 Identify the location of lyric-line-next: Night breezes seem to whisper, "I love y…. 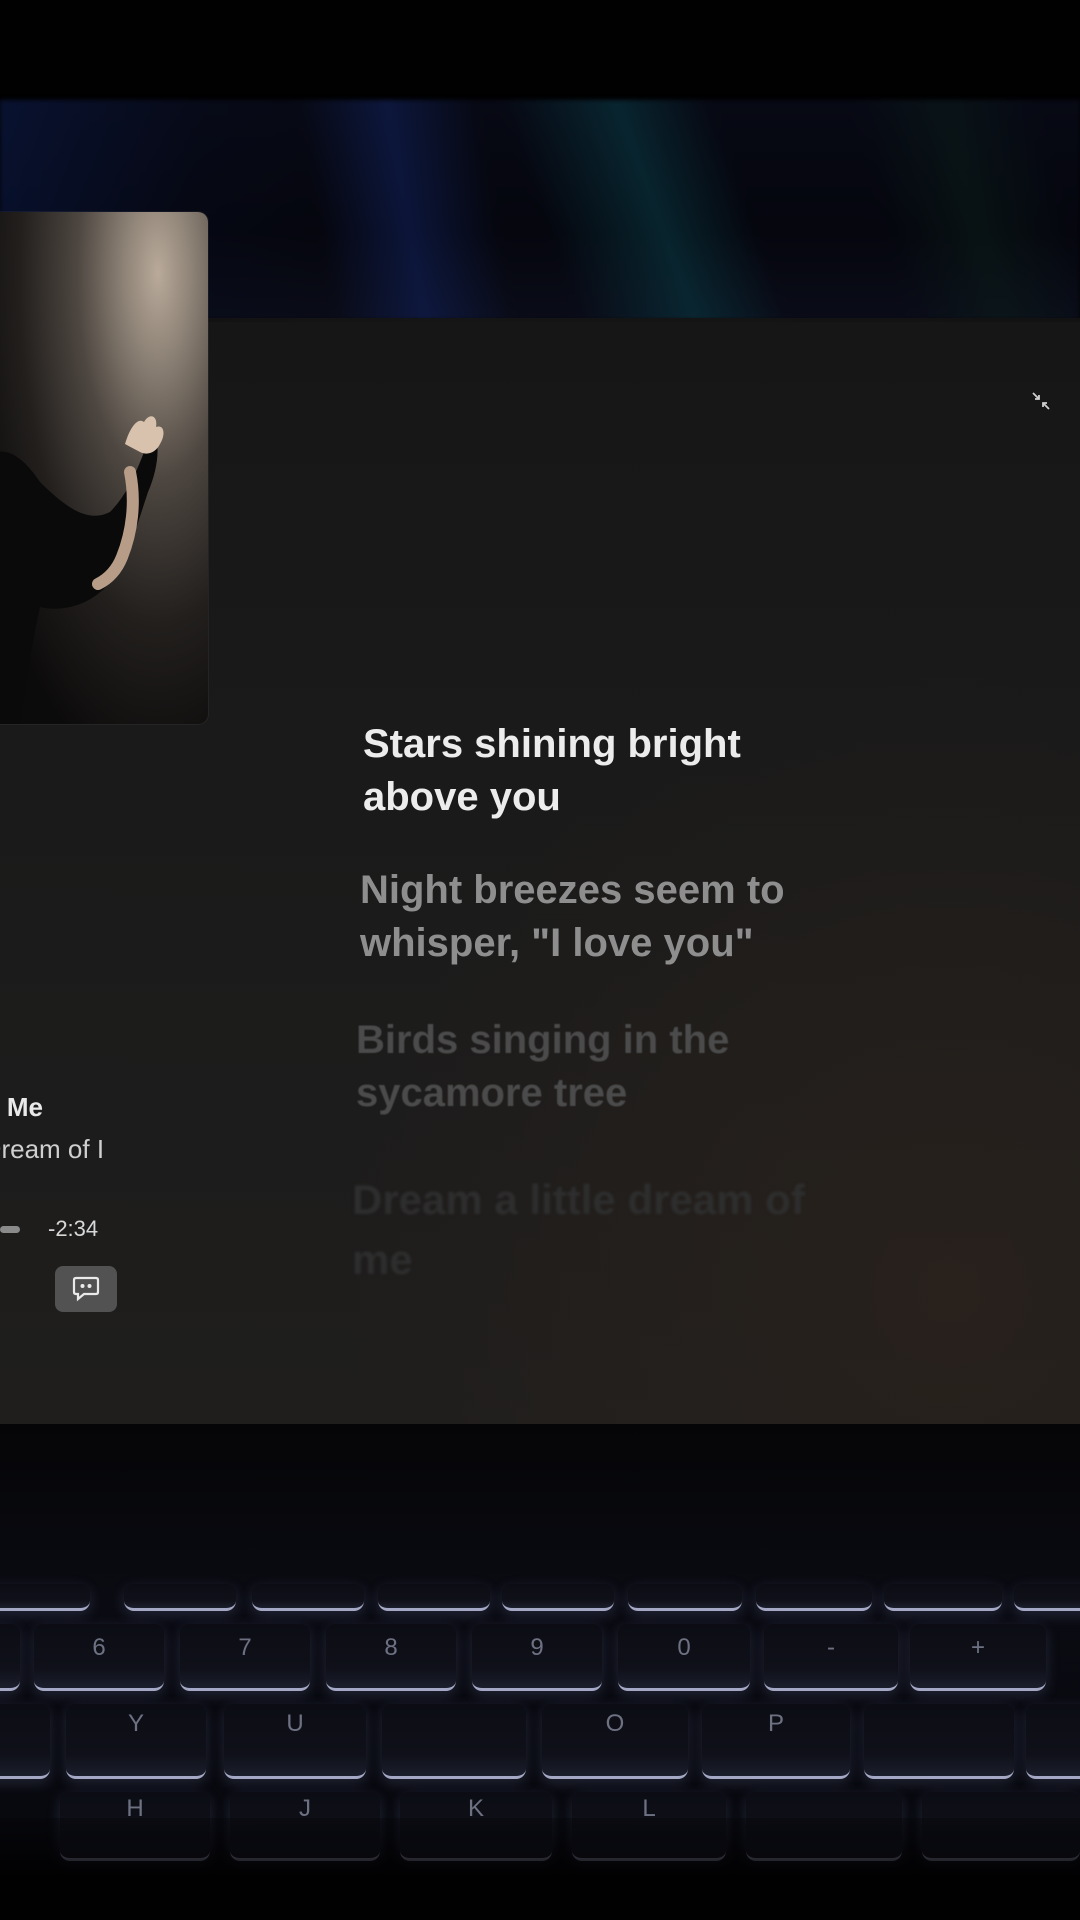
(610, 917).